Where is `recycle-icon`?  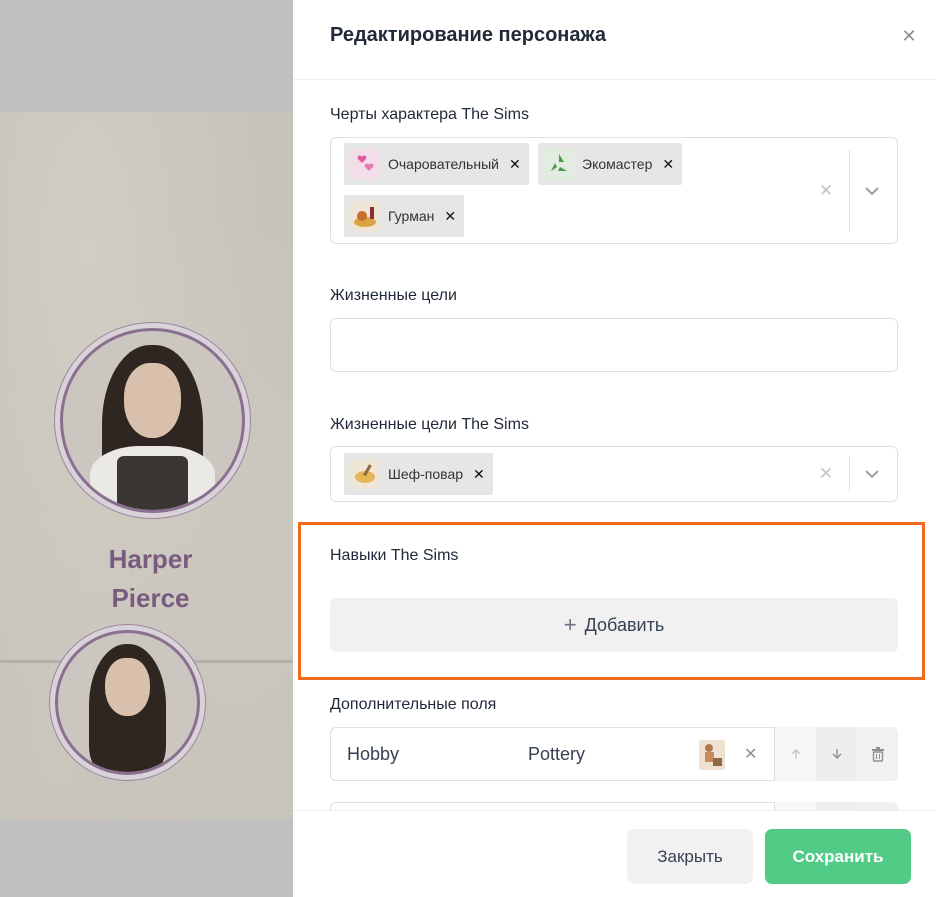 recycle-icon is located at coordinates (559, 164).